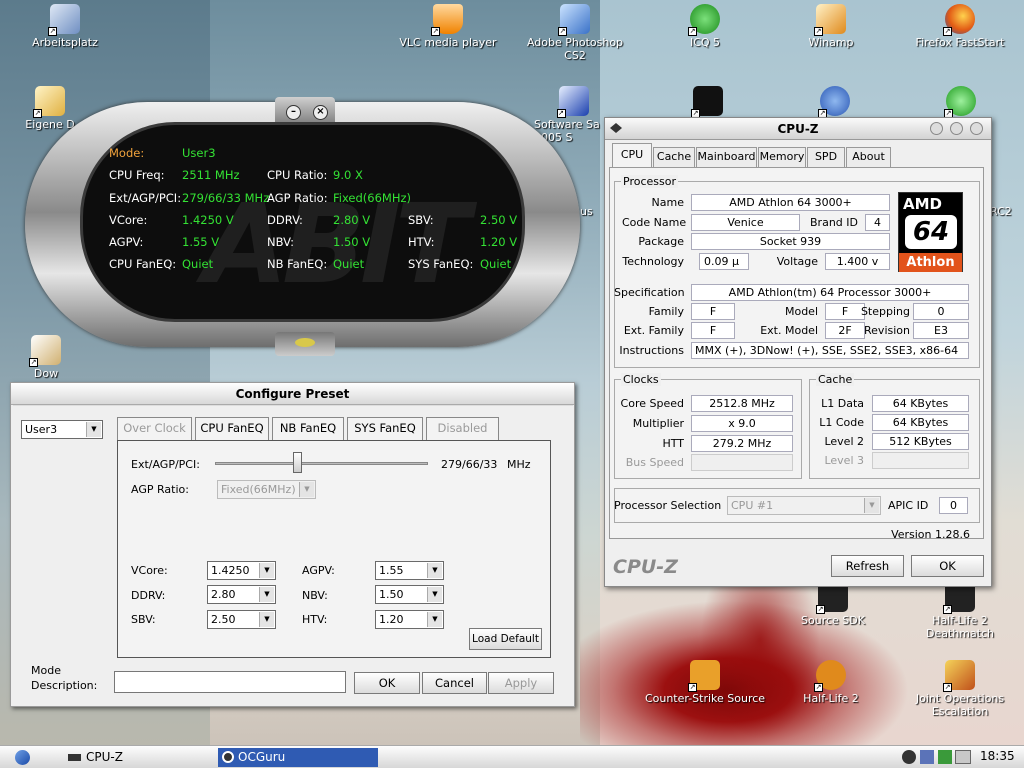 The height and width of the screenshot is (768, 1024). I want to click on htv-label: HTV:, so click(421, 242).